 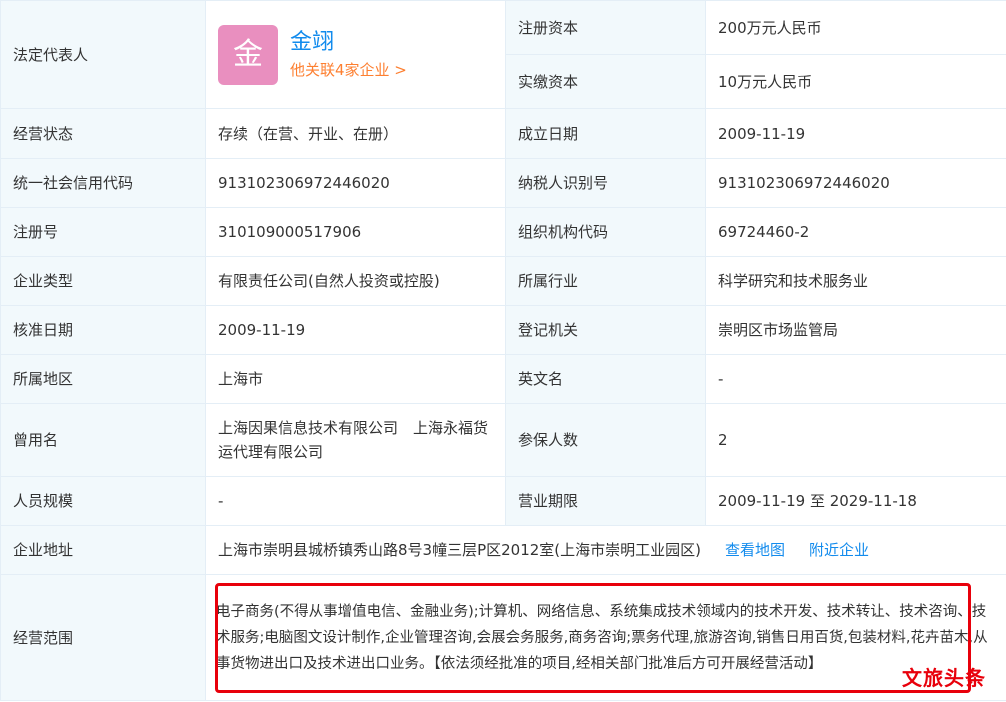 What do you see at coordinates (605, 330) in the screenshot?
I see `authority-label: 登记机关` at bounding box center [605, 330].